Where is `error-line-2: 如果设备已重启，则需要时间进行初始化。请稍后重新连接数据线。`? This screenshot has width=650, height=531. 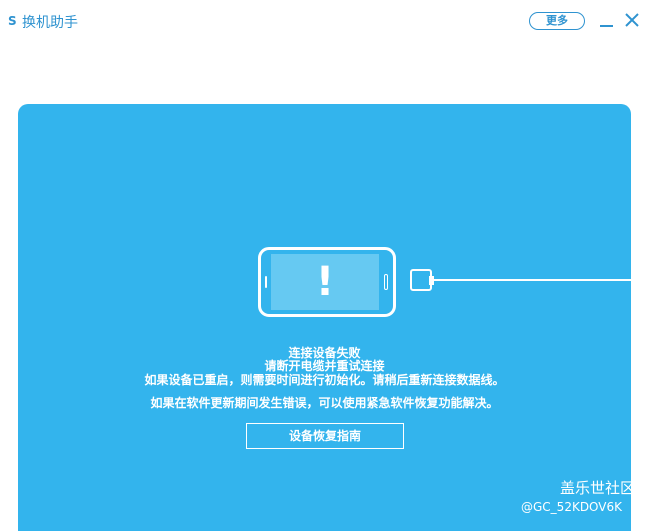
error-line-2: 如果设备已重启，则需要时间进行初始化。请稍后重新连接数据线。 is located at coordinates (324, 380).